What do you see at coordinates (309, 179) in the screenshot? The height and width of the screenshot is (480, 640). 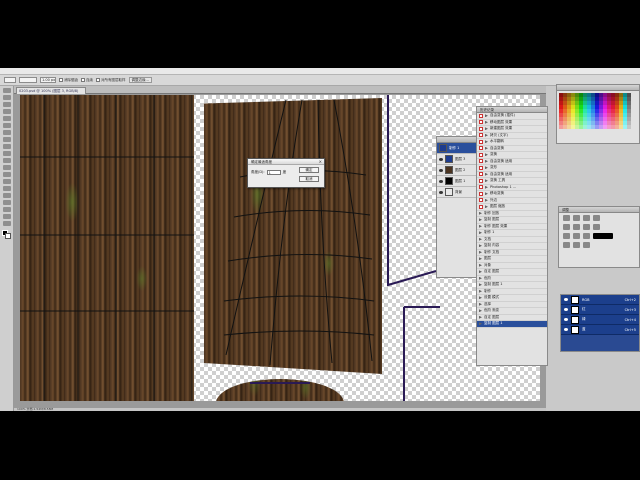 I see `cancel-button: 取消` at bounding box center [309, 179].